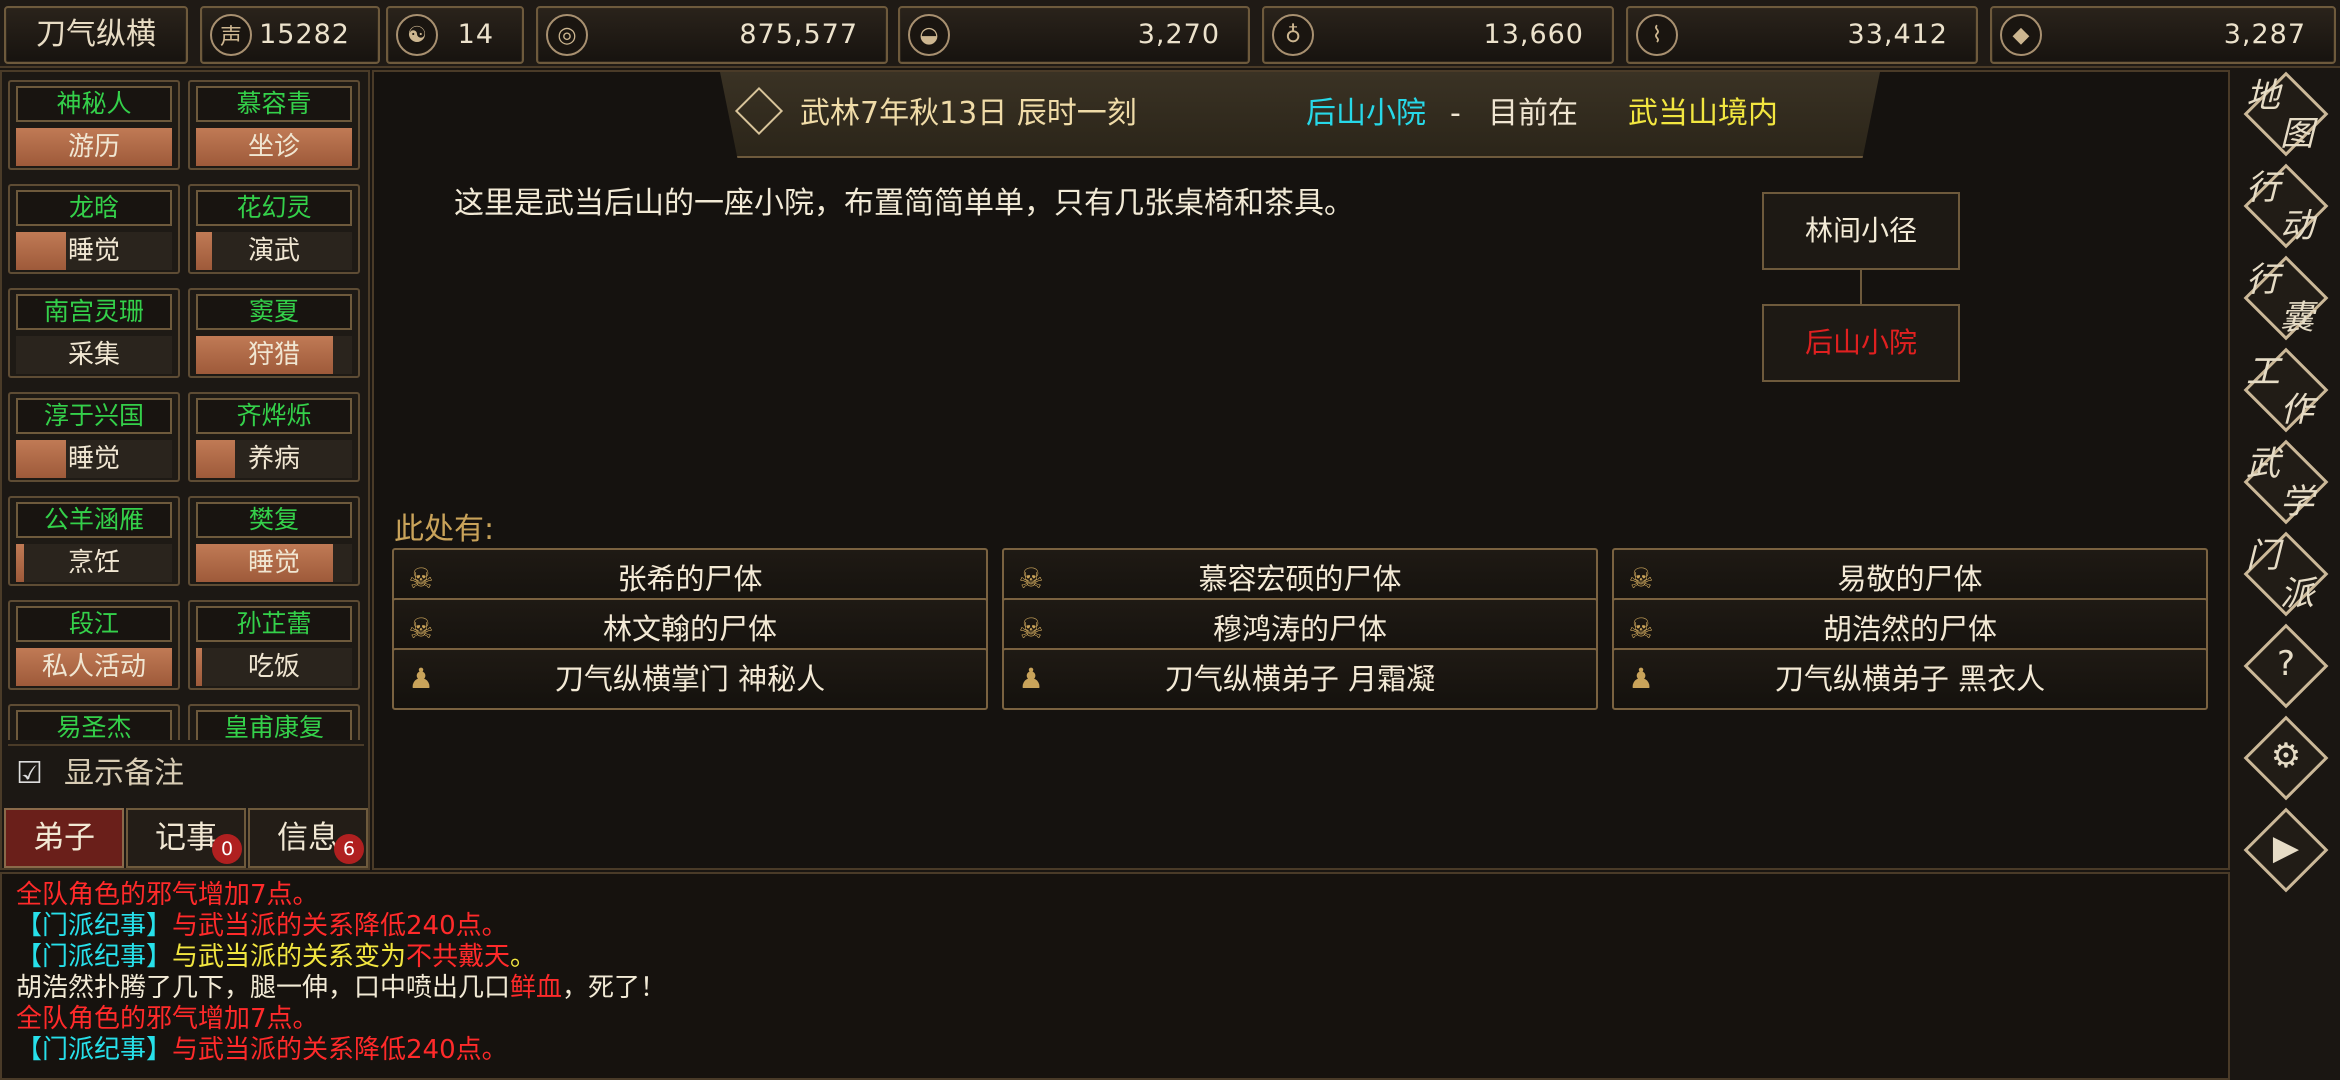 This screenshot has width=2340, height=1080. I want to click on menu-label: ⚙, so click(2286, 758).